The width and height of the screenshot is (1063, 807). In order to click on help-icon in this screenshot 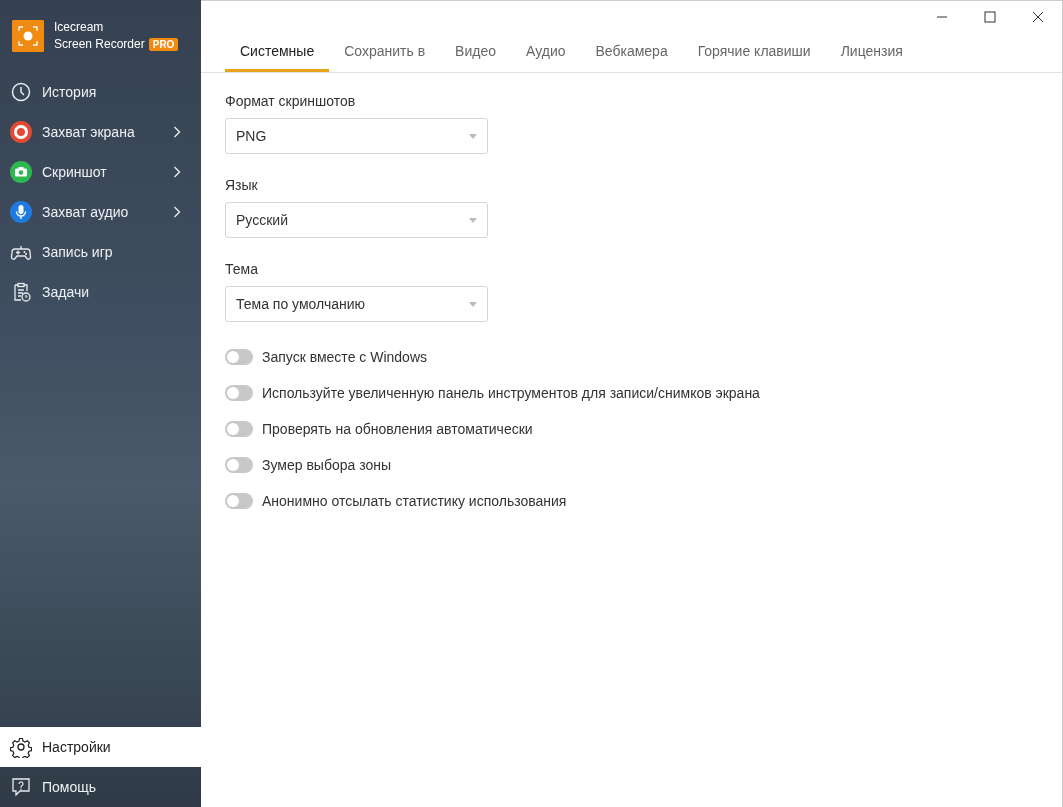, I will do `click(21, 787)`.